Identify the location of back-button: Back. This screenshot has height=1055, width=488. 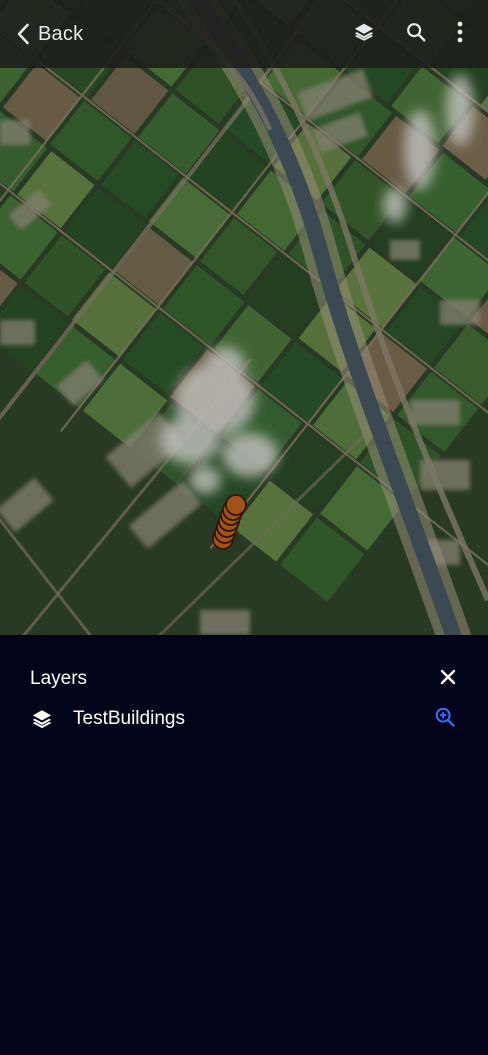
(49, 34).